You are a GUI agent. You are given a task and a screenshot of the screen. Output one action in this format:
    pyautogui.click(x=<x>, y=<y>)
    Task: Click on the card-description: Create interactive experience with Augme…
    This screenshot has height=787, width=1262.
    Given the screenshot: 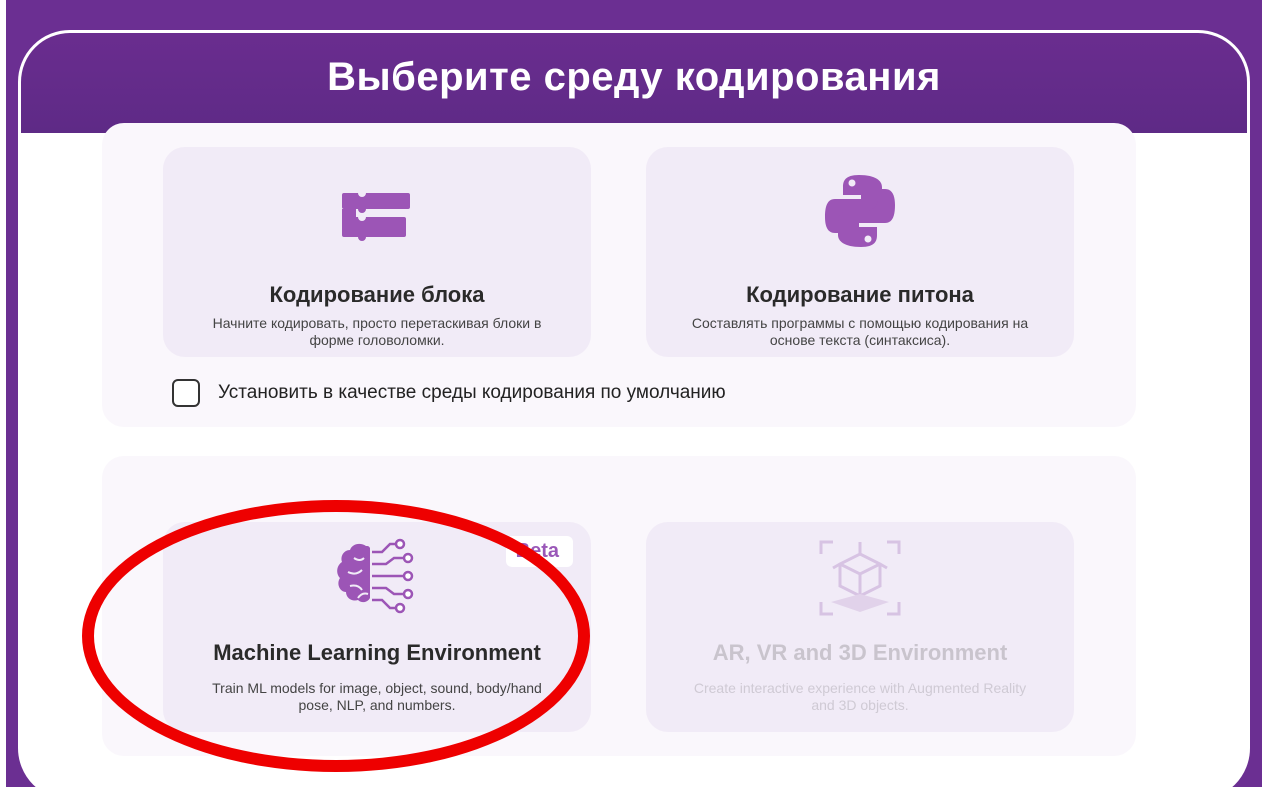 What is the action you would take?
    pyautogui.click(x=860, y=696)
    